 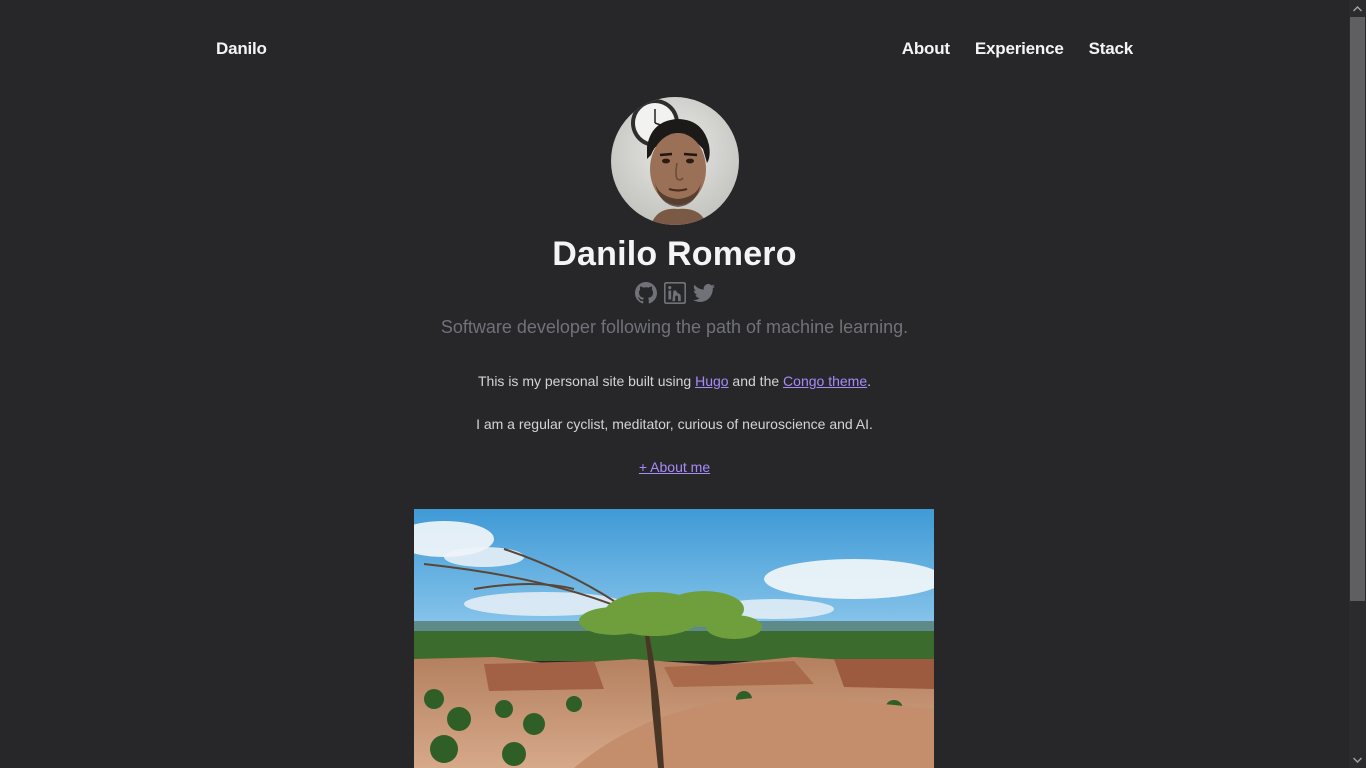 What do you see at coordinates (711, 381) in the screenshot?
I see `hugo-link: Hugo` at bounding box center [711, 381].